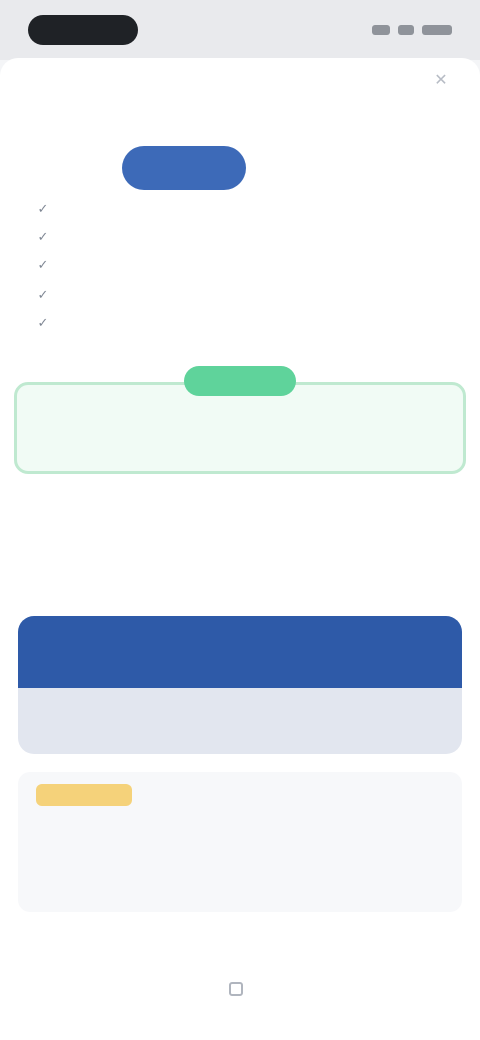  I want to click on close-icon: ✕, so click(441, 81).